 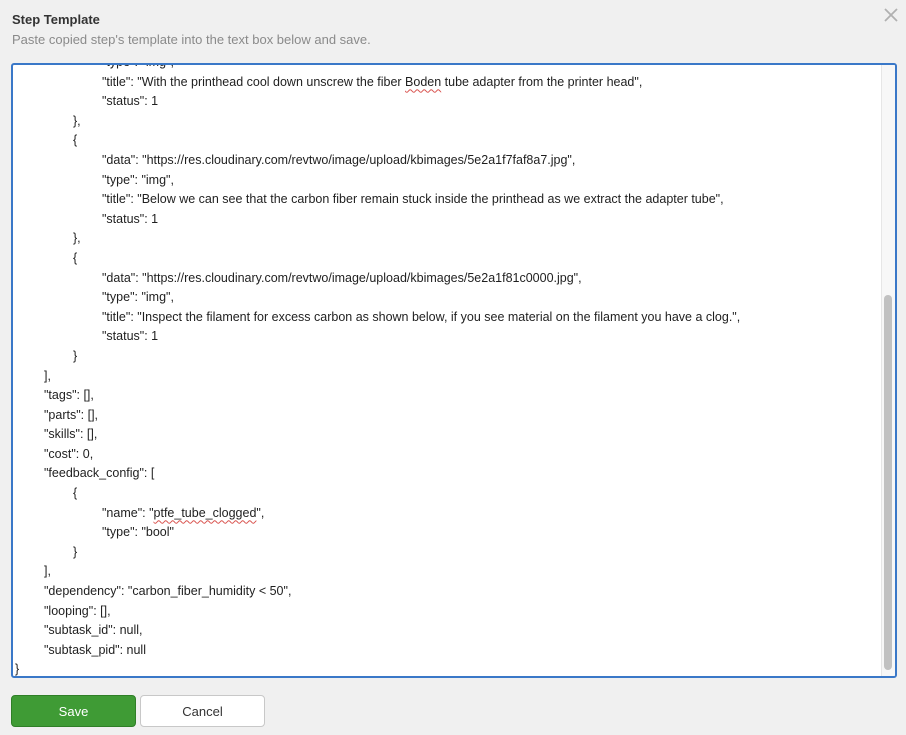 I want to click on code-line: "name": "ptfe_tube_clogged",, so click(x=183, y=512).